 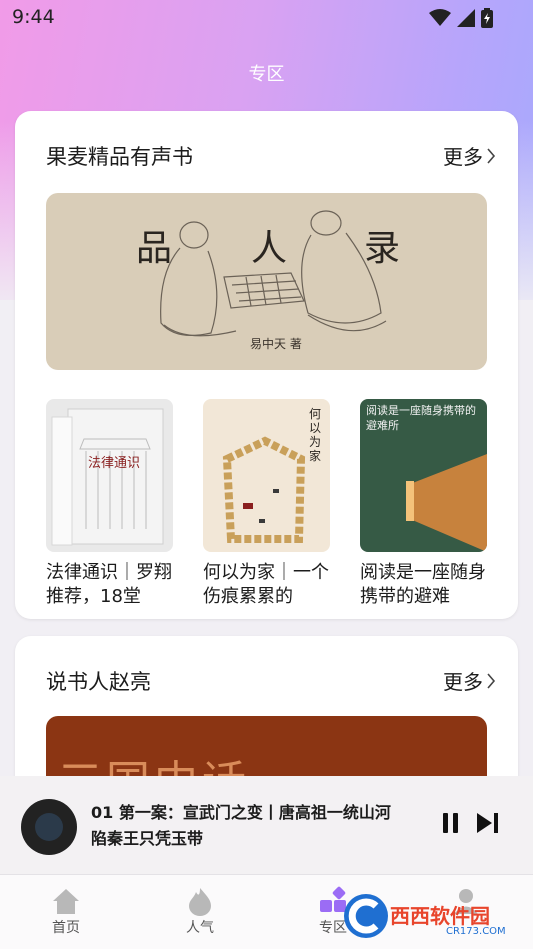 What do you see at coordinates (382, 248) in the screenshot?
I see `banner-char-3: 录` at bounding box center [382, 248].